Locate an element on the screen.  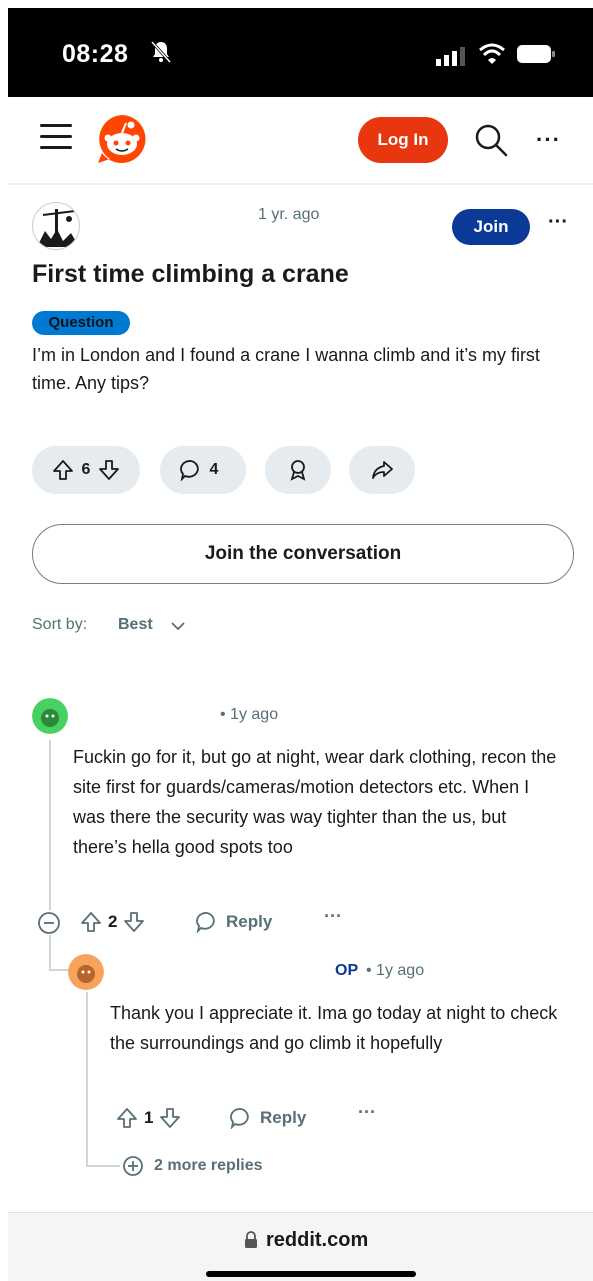
post-flair: Question is located at coordinates (81, 323).